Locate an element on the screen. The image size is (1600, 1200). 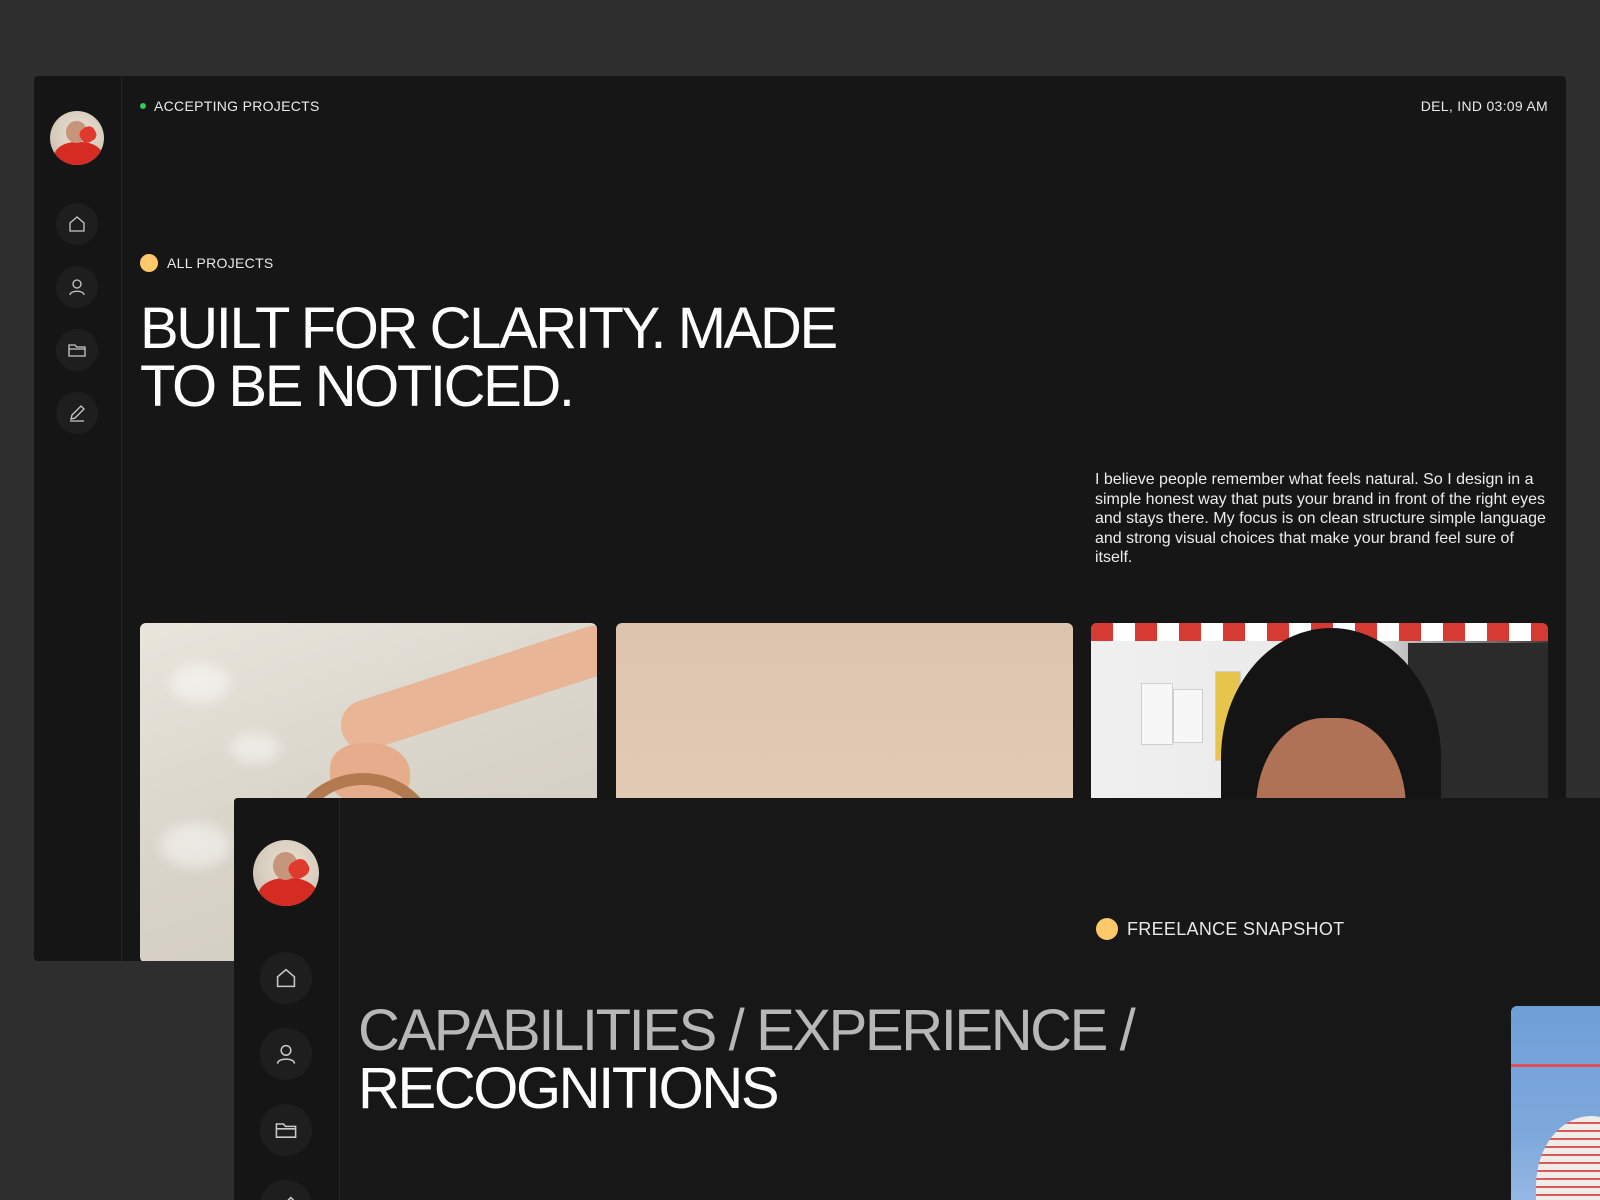
capabilities-title-muted: CAPABILITIES / EXPERIENCE / is located at coordinates (747, 1030).